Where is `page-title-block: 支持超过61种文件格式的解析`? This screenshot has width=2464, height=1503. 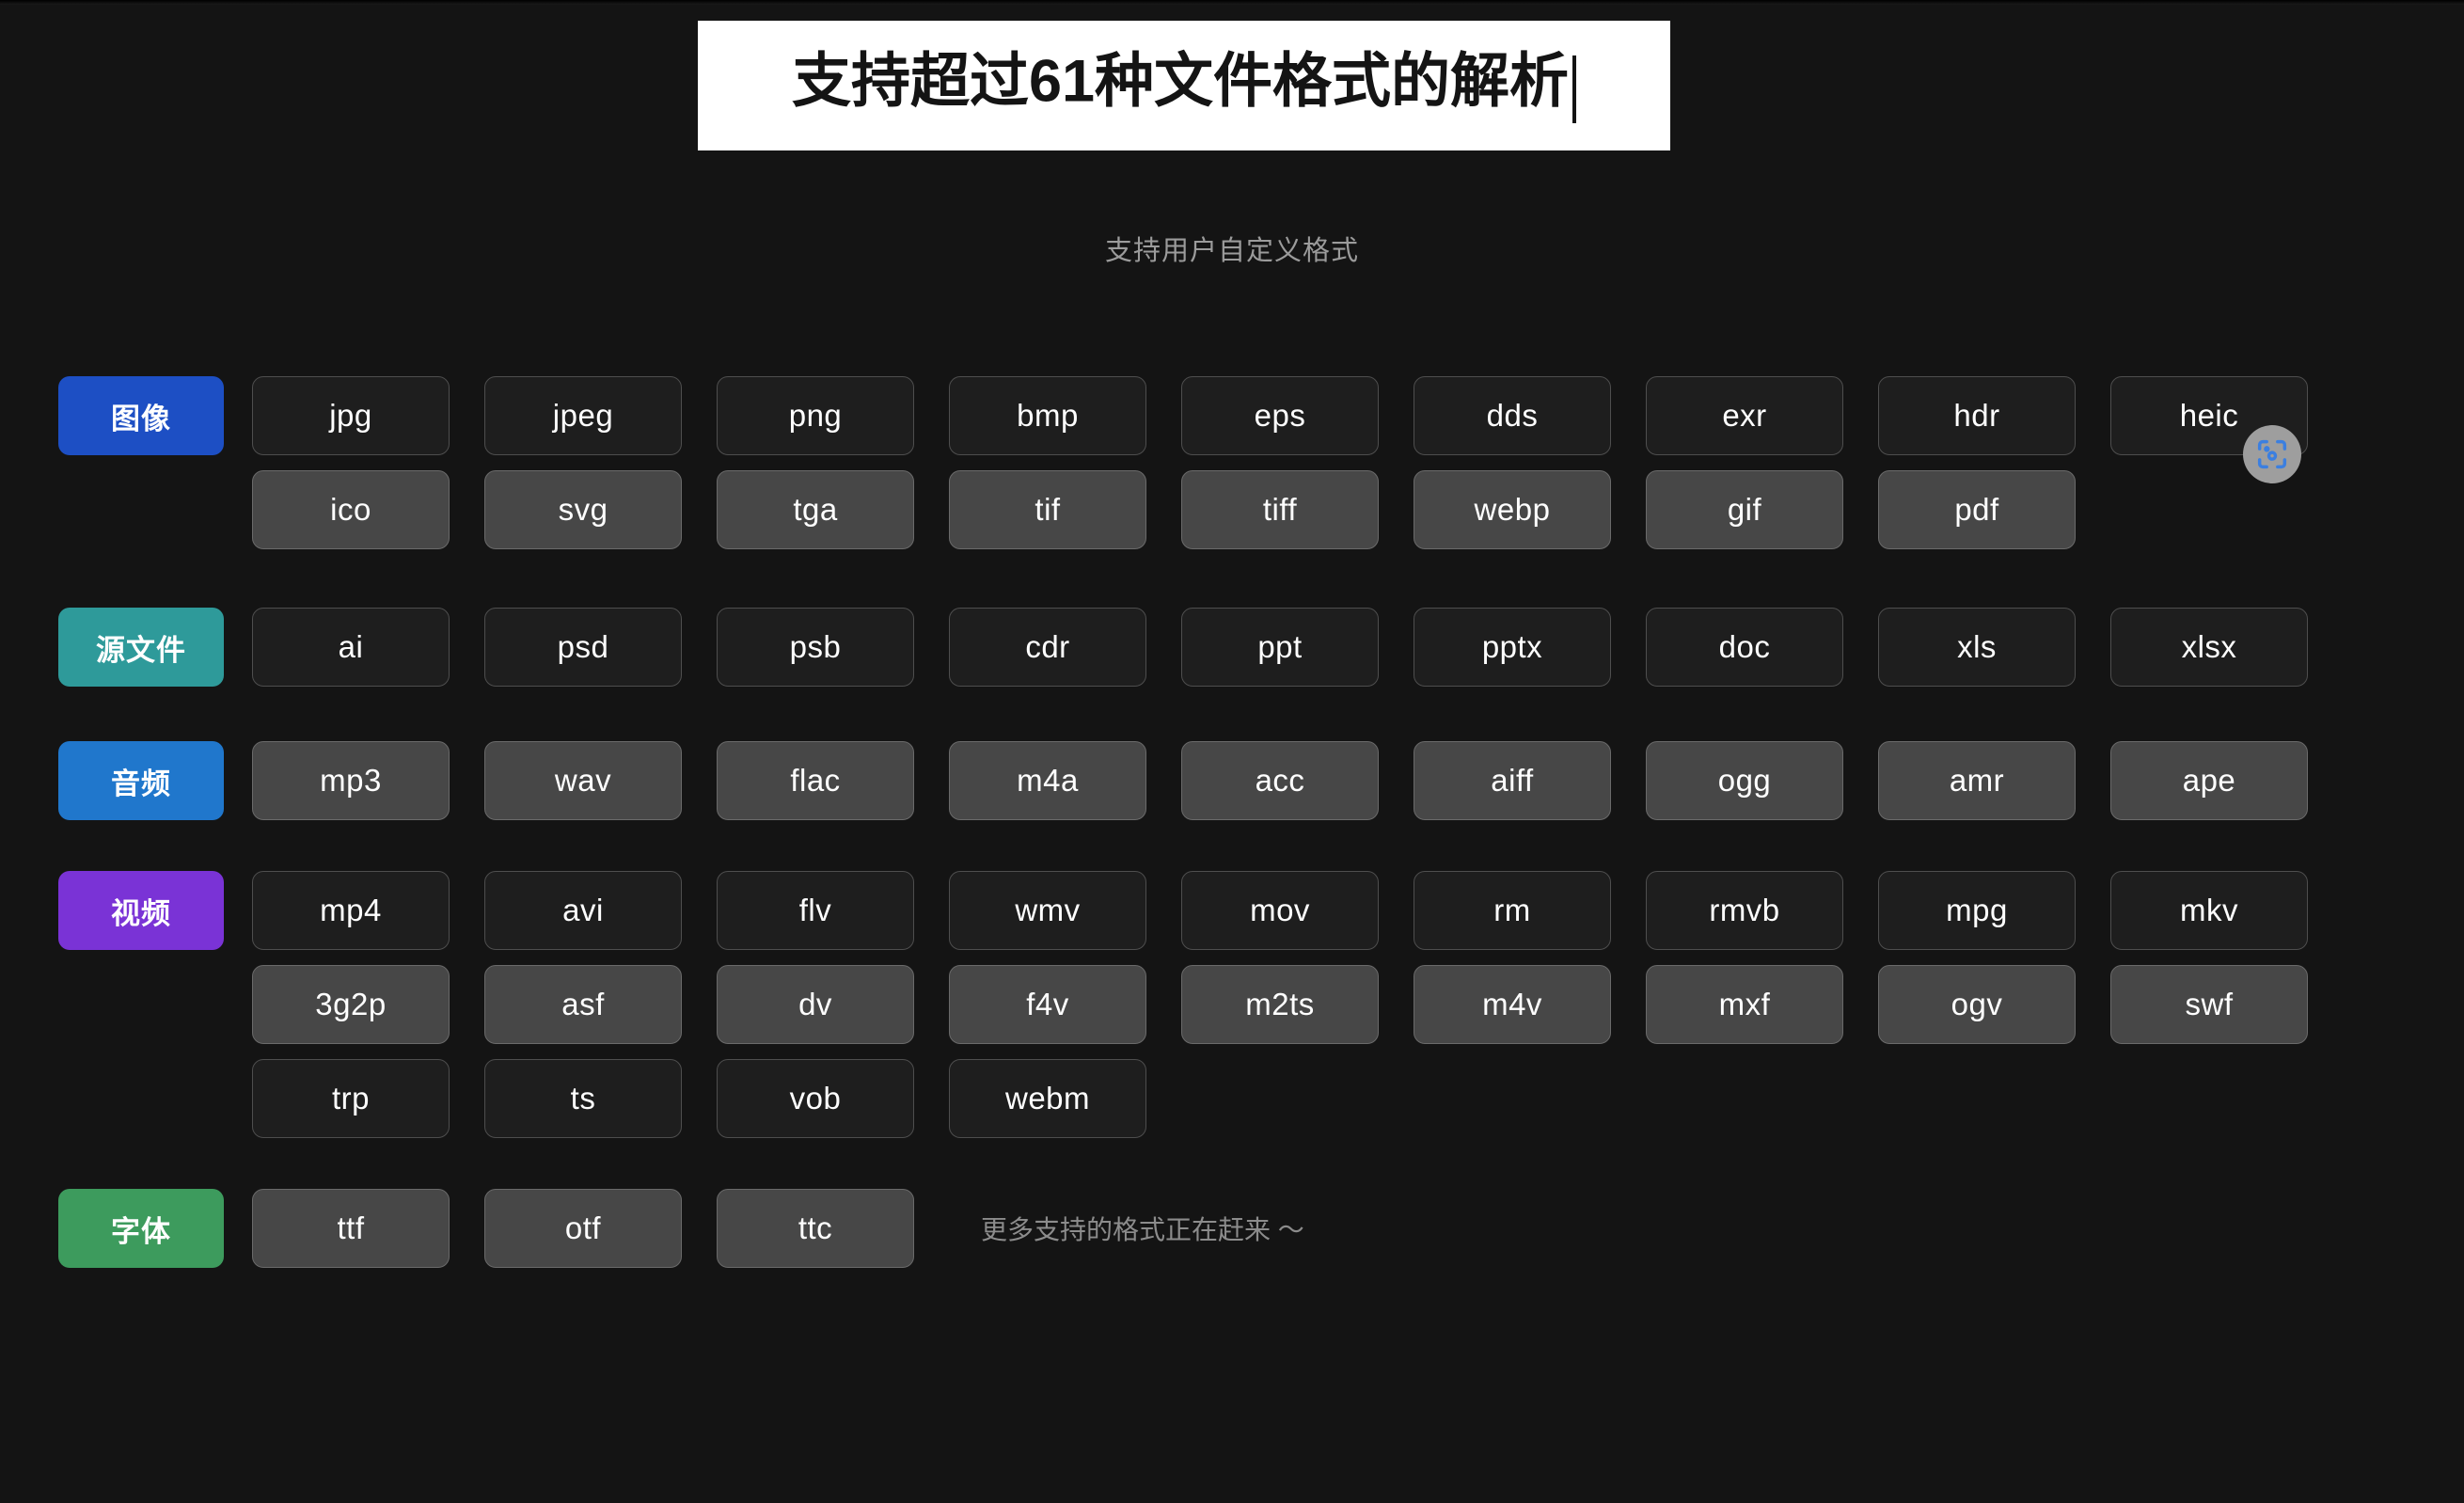 page-title-block: 支持超过61种文件格式的解析 is located at coordinates (1184, 85).